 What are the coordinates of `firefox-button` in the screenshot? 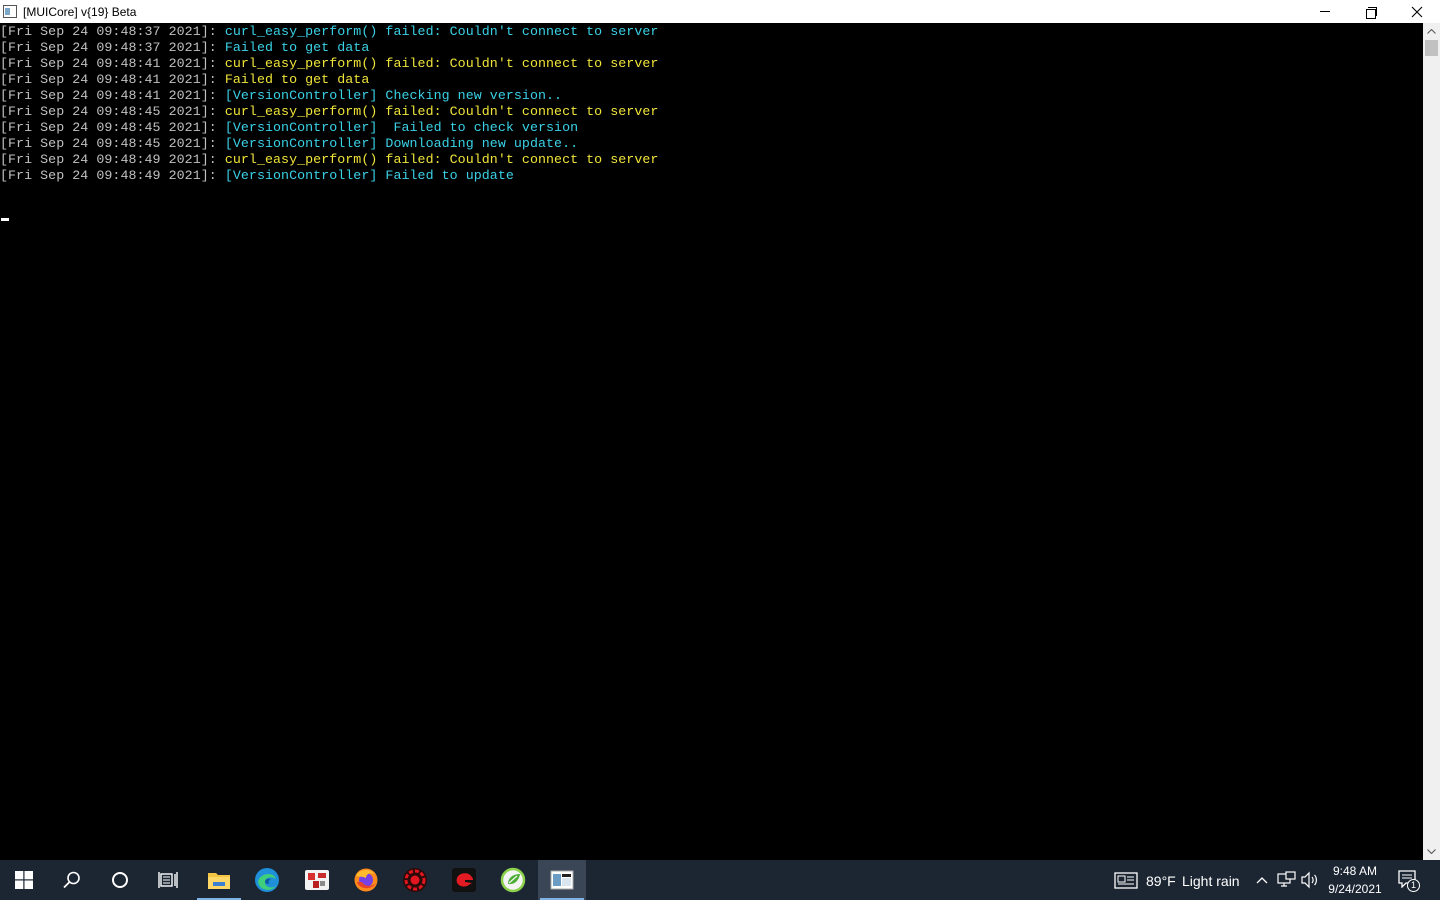 It's located at (366, 880).